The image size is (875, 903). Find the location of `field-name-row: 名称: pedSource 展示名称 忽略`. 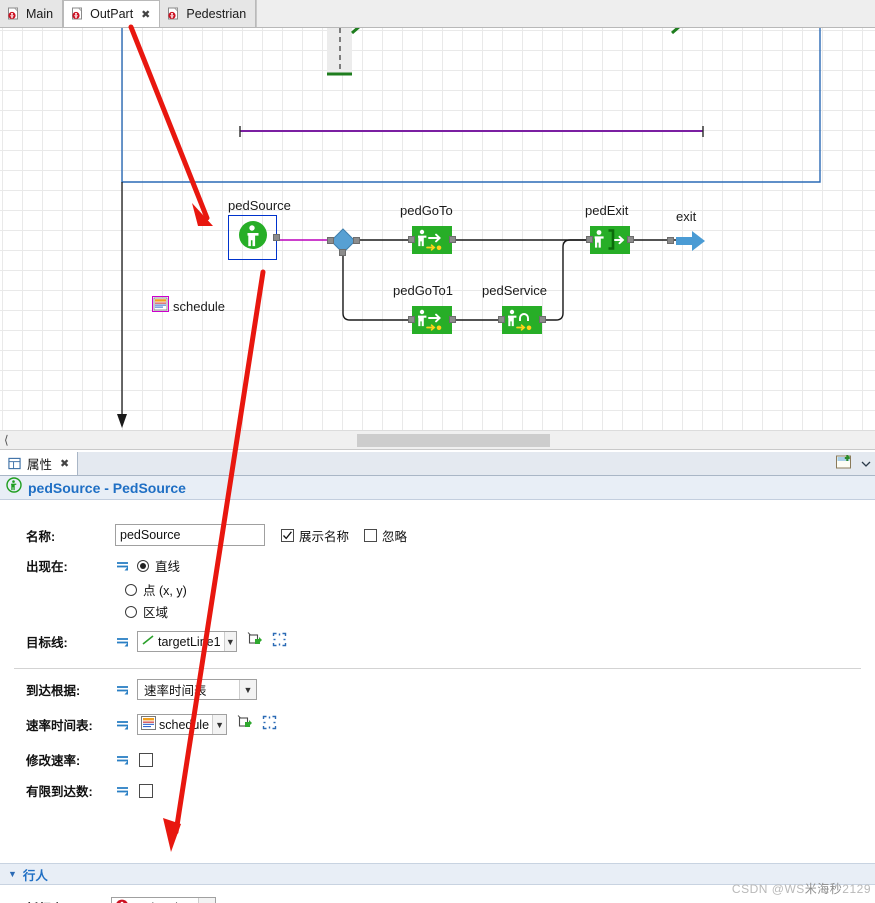

field-name-row: 名称: pedSource 展示名称 忽略 is located at coordinates (216, 535).